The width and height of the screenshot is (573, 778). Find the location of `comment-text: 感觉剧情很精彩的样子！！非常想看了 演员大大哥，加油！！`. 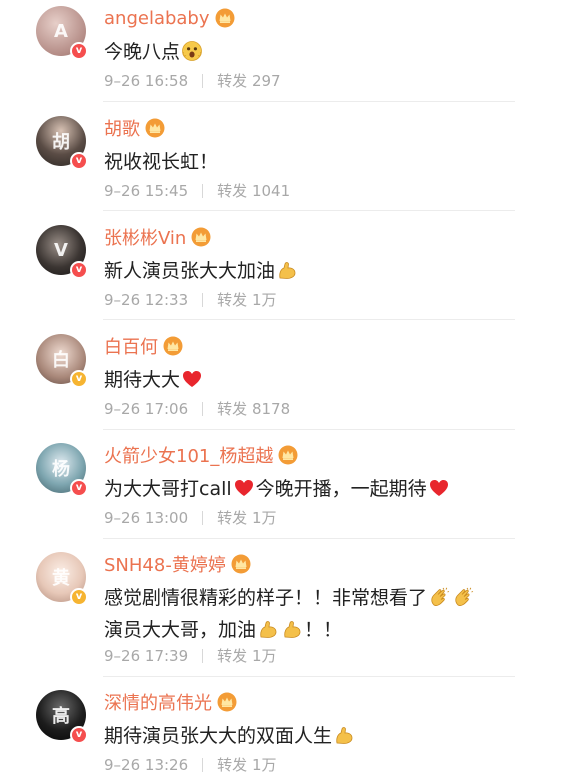

comment-text: 感觉剧情很精彩的样子！！非常想看了 演员大大哥，加油！！ is located at coordinates (314, 614).